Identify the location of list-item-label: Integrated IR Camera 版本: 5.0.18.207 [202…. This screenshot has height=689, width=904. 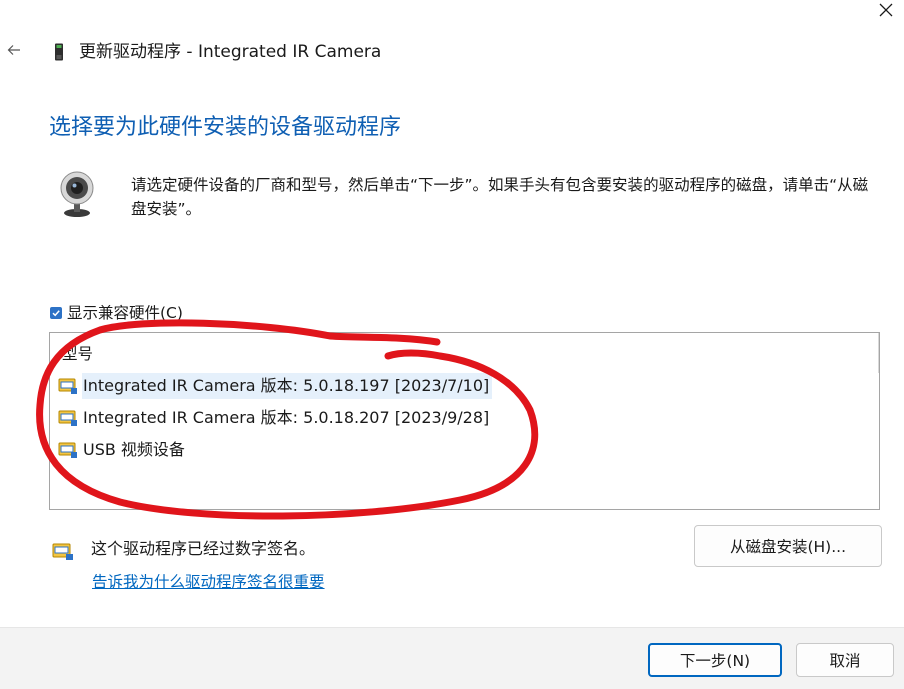
(286, 417).